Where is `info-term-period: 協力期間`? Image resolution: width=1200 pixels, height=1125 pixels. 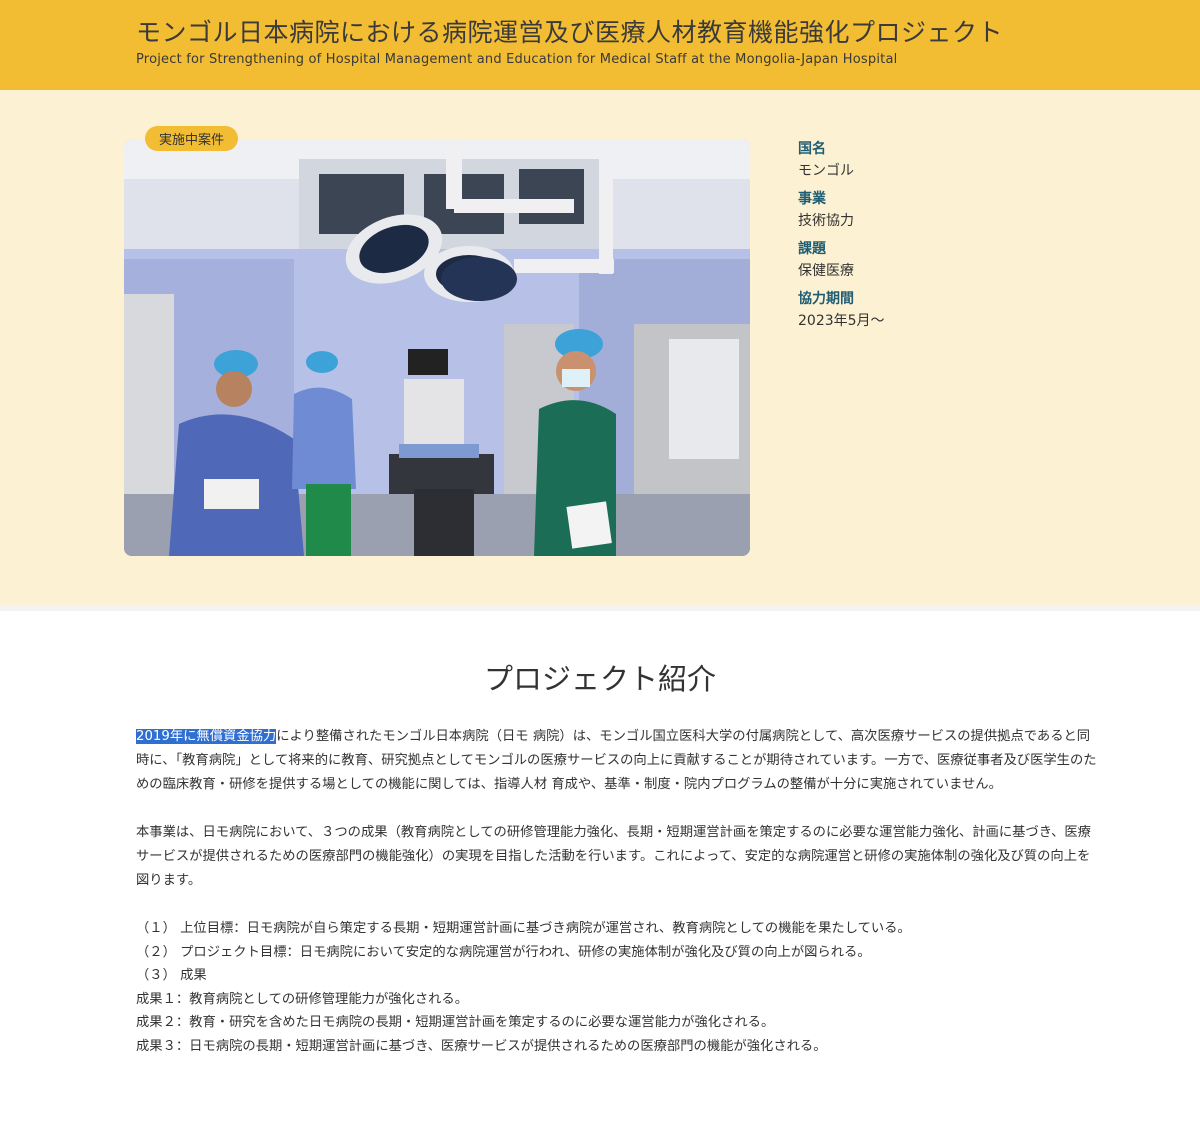
info-term-period: 協力期間 is located at coordinates (826, 299).